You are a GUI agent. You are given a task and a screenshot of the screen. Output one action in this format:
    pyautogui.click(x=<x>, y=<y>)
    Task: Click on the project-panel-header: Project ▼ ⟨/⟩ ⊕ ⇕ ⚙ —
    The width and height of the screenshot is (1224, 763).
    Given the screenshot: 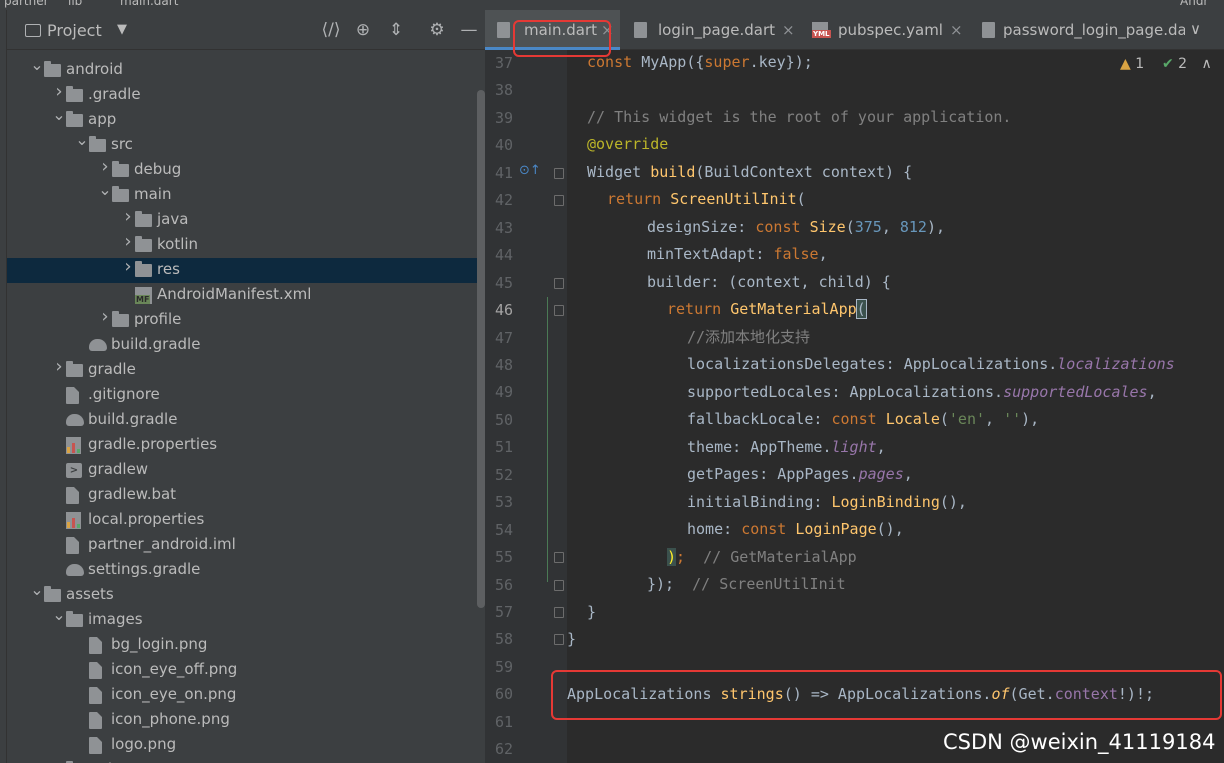 What is the action you would take?
    pyautogui.click(x=246, y=30)
    